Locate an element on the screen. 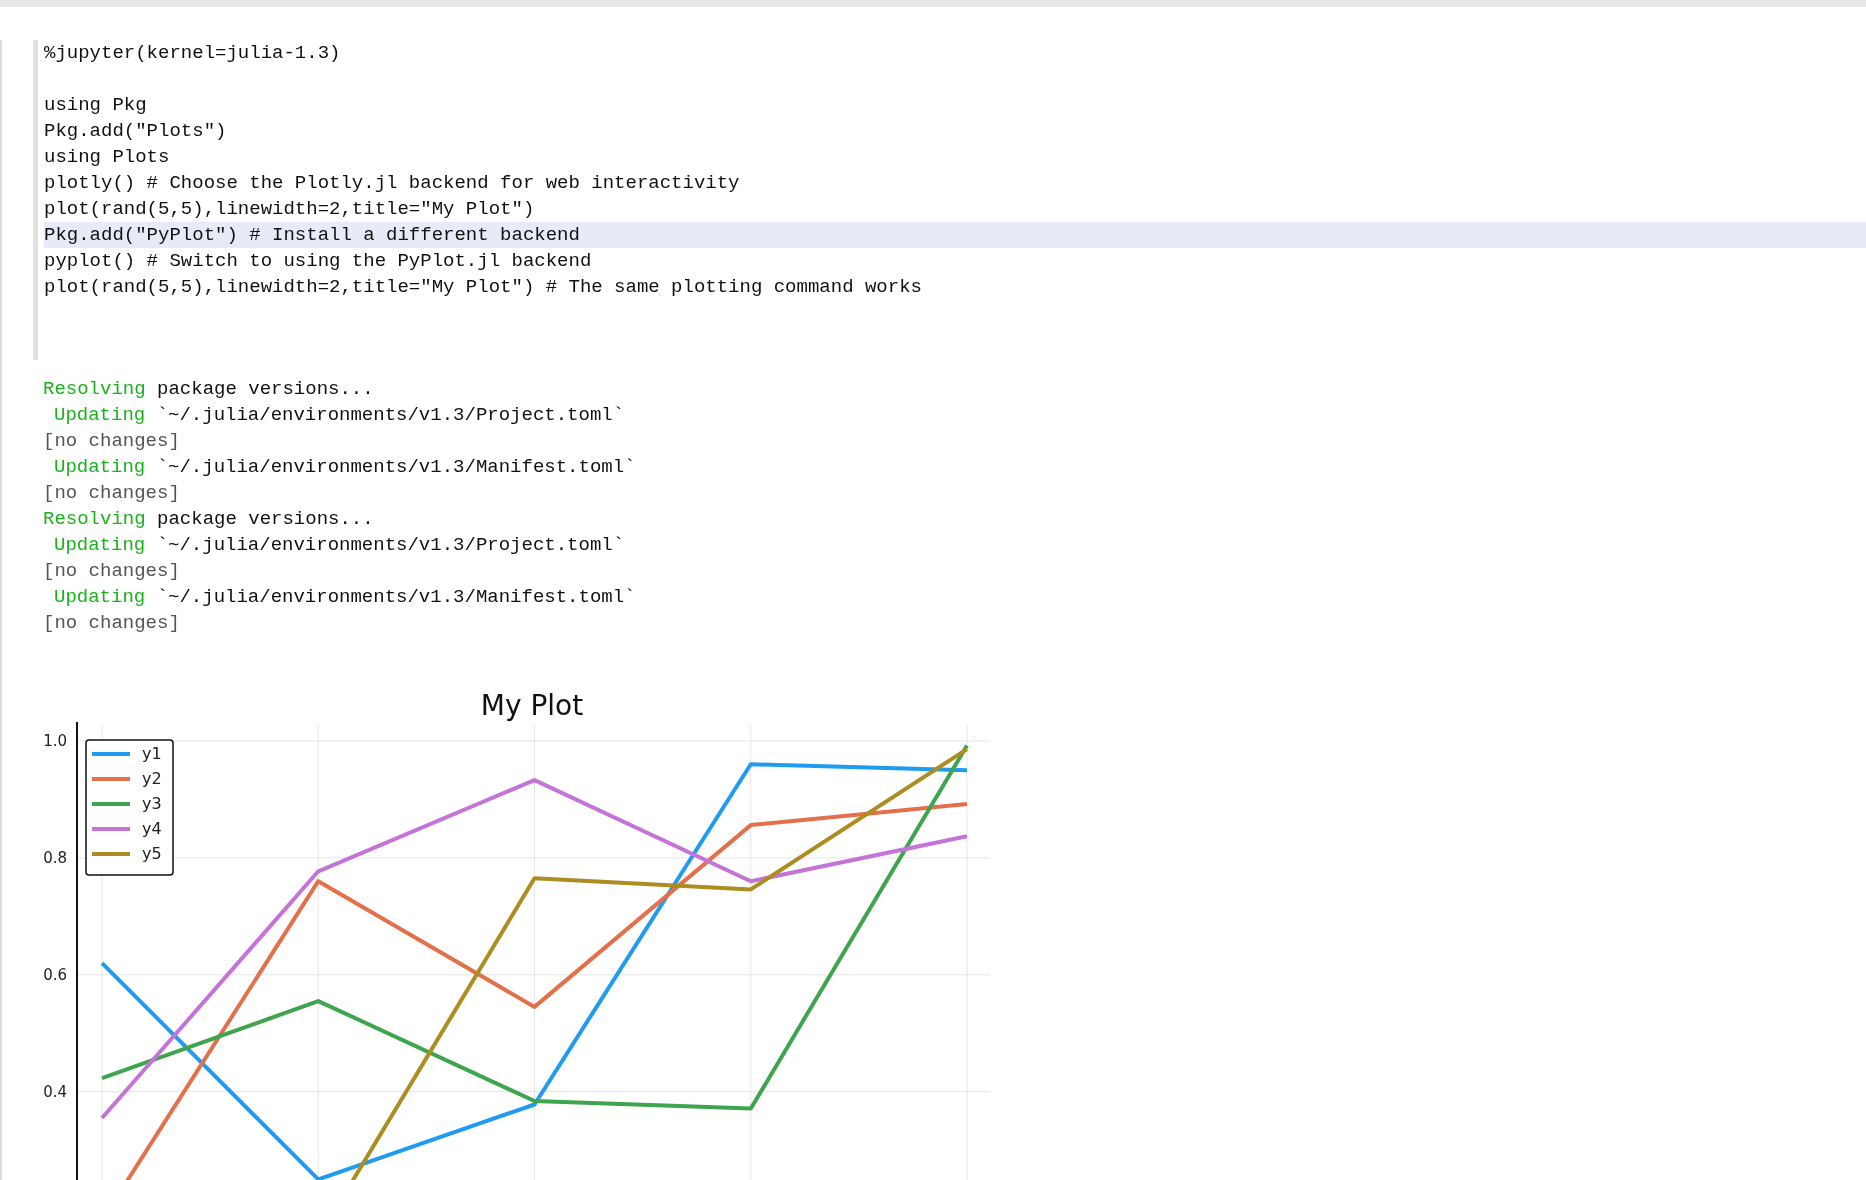 This screenshot has width=1866, height=1180. legend-label: y2 is located at coordinates (152, 778).